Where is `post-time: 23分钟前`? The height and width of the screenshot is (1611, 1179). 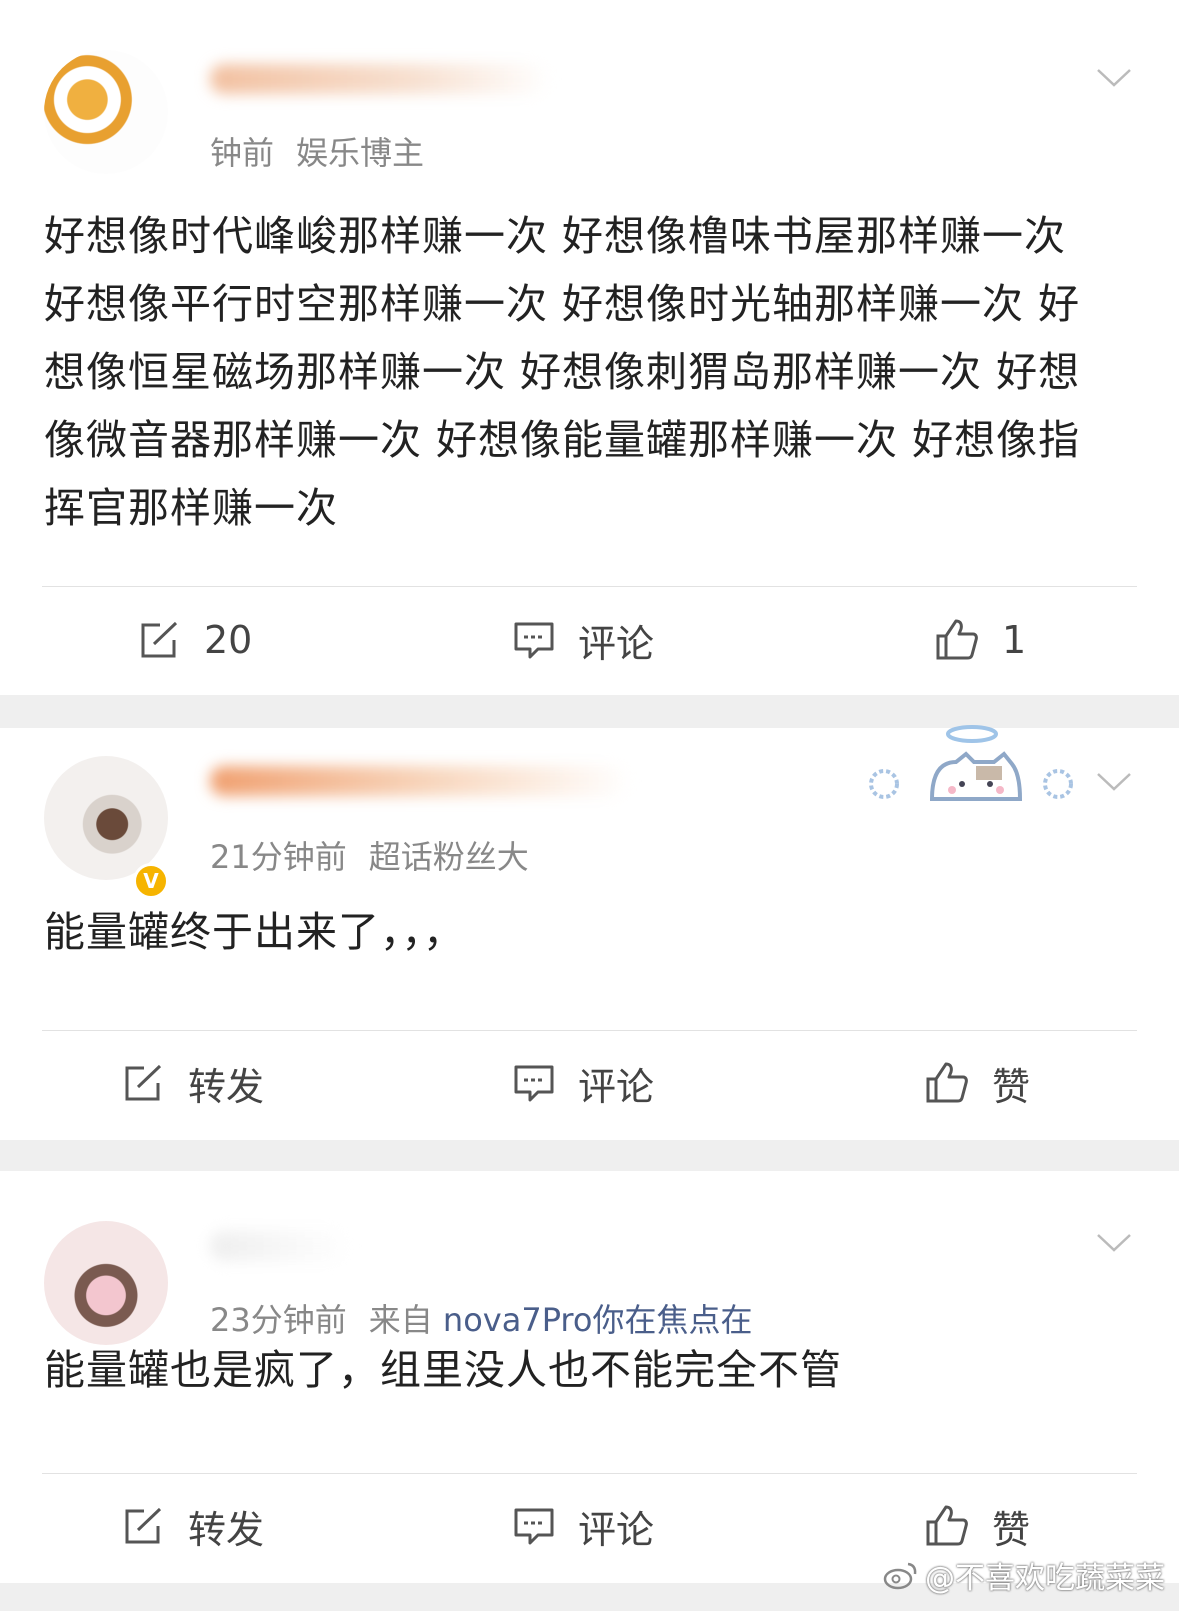 post-time: 23分钟前 is located at coordinates (278, 1320).